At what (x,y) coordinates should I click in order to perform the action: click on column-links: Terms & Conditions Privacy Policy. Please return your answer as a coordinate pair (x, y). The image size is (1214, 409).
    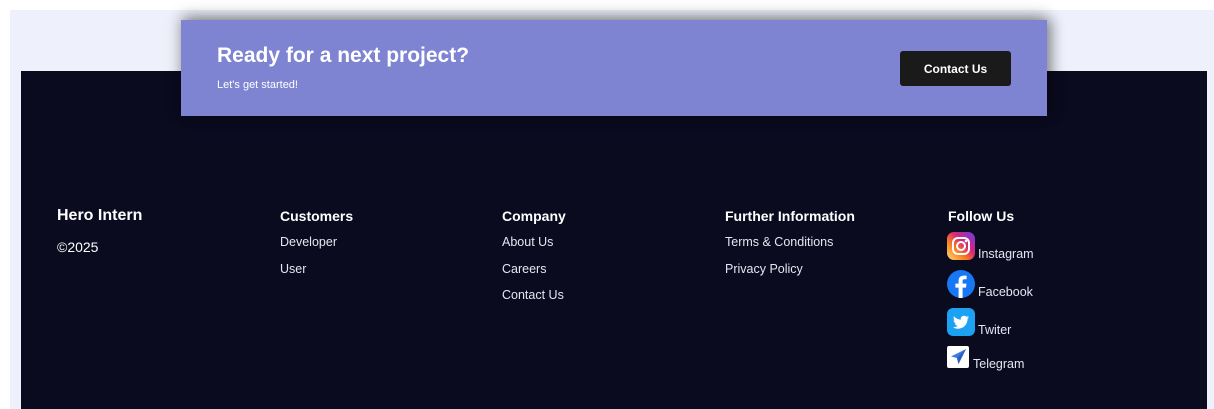
    Looking at the image, I should click on (790, 261).